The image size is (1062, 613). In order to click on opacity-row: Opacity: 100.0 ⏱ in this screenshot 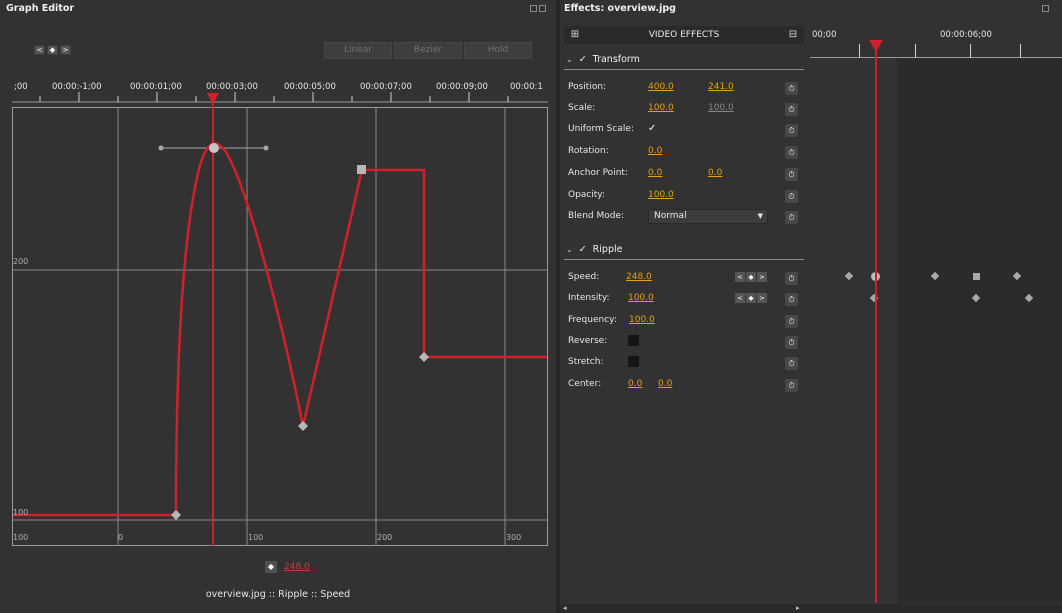, I will do `click(686, 196)`.